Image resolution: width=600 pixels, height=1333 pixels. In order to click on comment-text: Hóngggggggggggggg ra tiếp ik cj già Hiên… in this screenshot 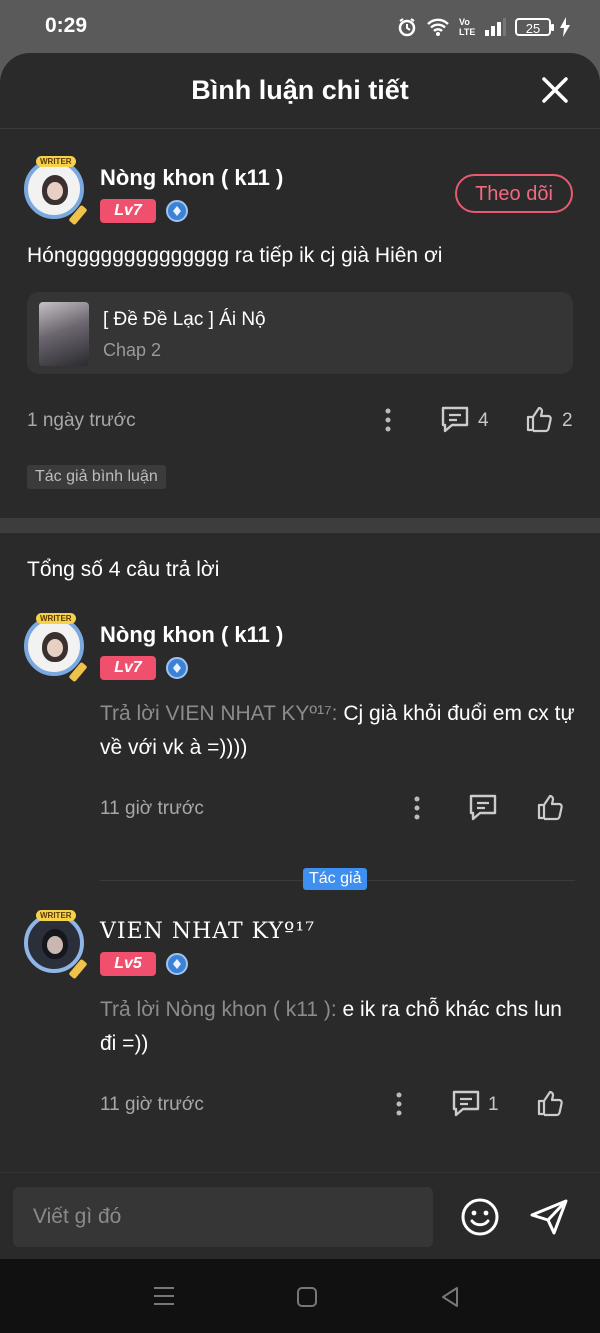, I will do `click(235, 255)`.